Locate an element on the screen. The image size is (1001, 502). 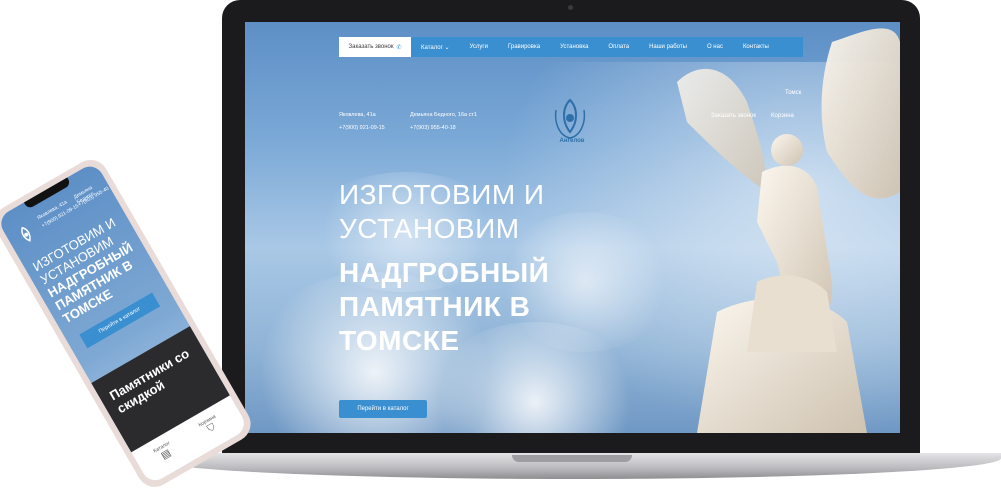
nav-item-catalog: Каталог ⌄ is located at coordinates (435, 47).